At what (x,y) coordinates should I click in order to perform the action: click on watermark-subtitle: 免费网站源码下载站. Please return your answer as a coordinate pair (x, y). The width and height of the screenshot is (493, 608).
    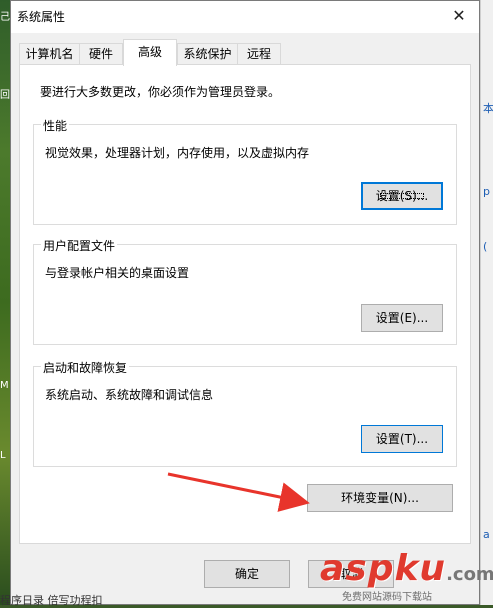
    Looking at the image, I should click on (387, 597).